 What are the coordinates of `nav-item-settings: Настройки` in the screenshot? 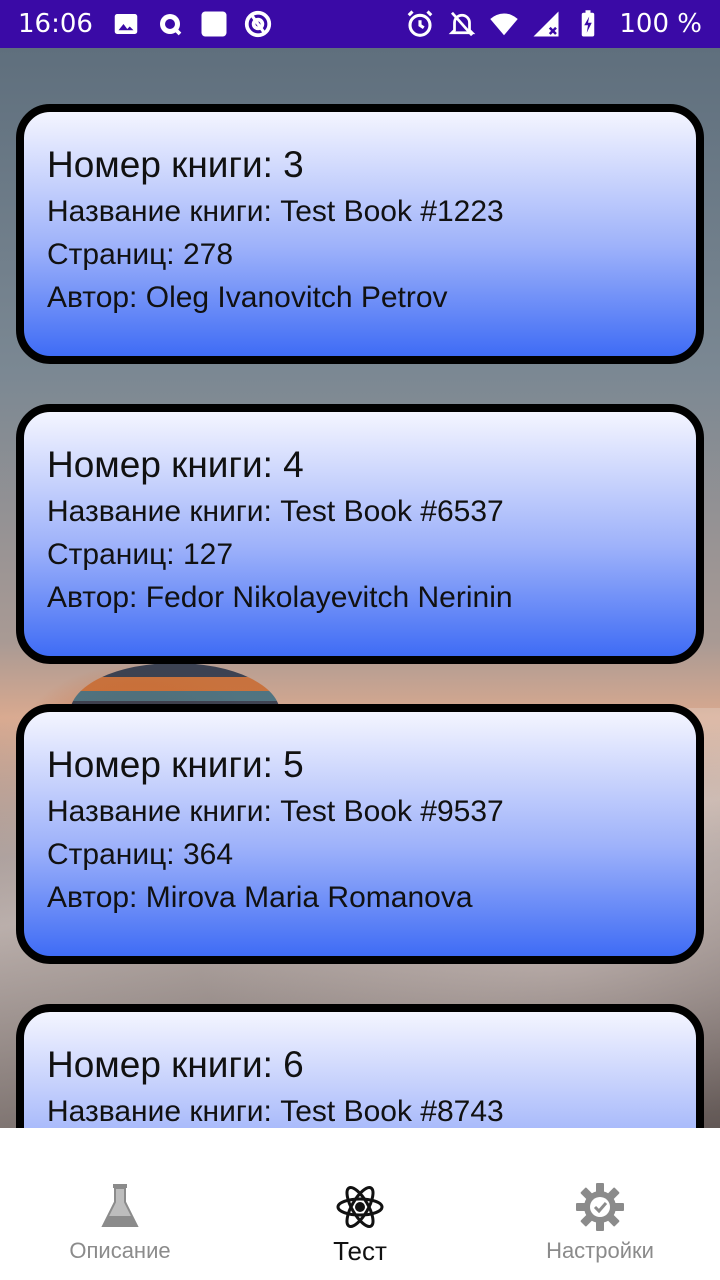 It's located at (600, 1224).